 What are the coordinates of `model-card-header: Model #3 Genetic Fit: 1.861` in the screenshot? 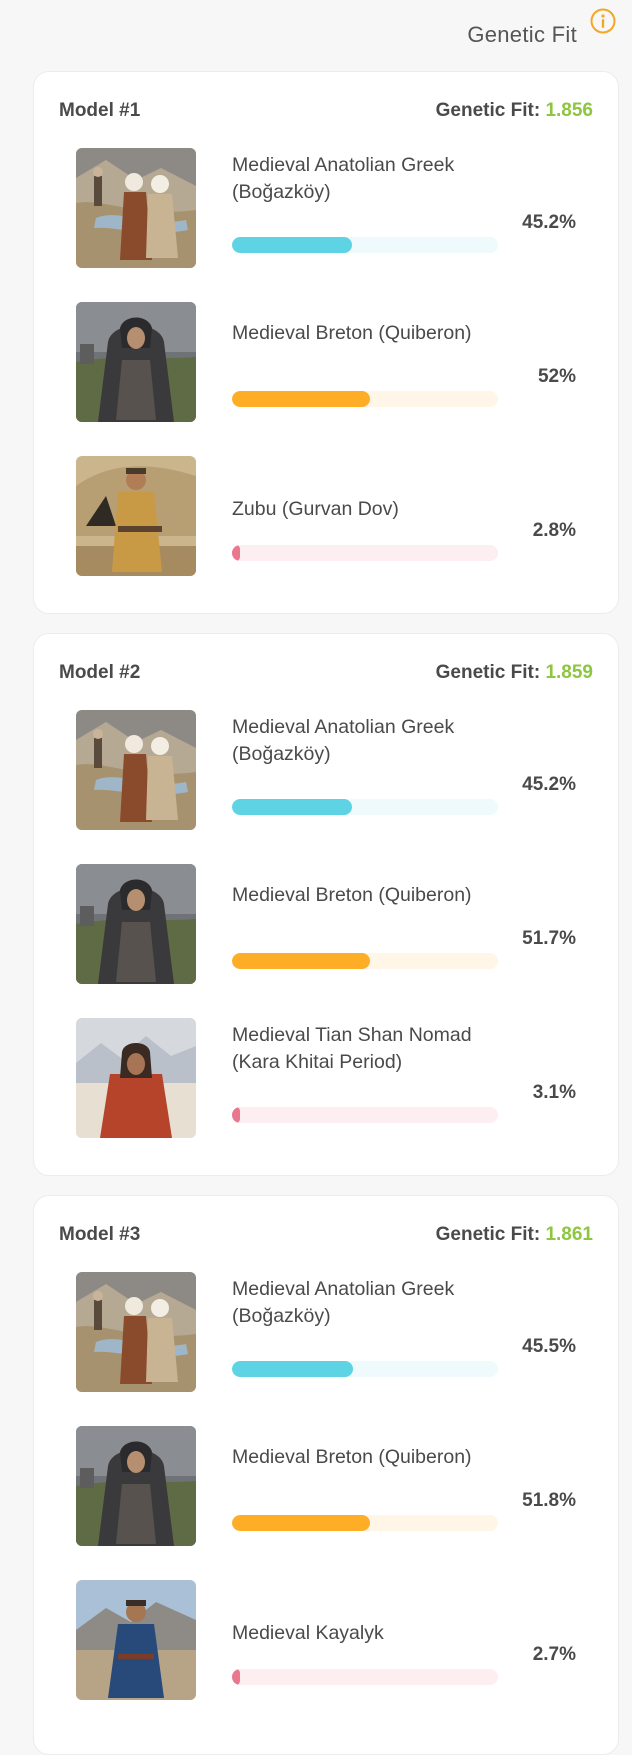 It's located at (326, 1226).